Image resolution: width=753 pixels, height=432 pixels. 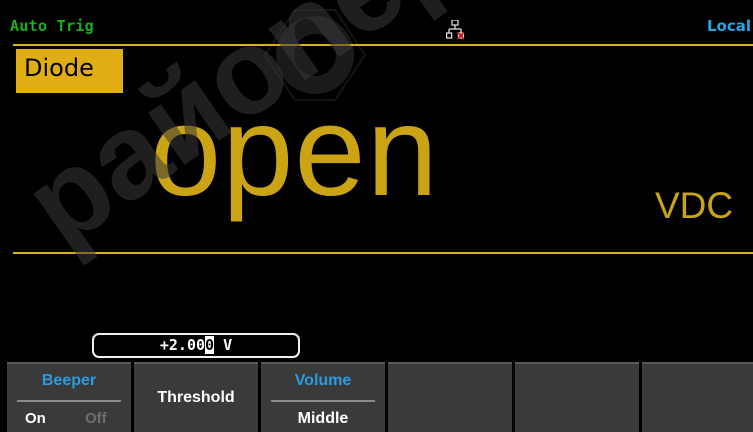 What do you see at coordinates (729, 26) in the screenshot?
I see `remote-state-label: Local` at bounding box center [729, 26].